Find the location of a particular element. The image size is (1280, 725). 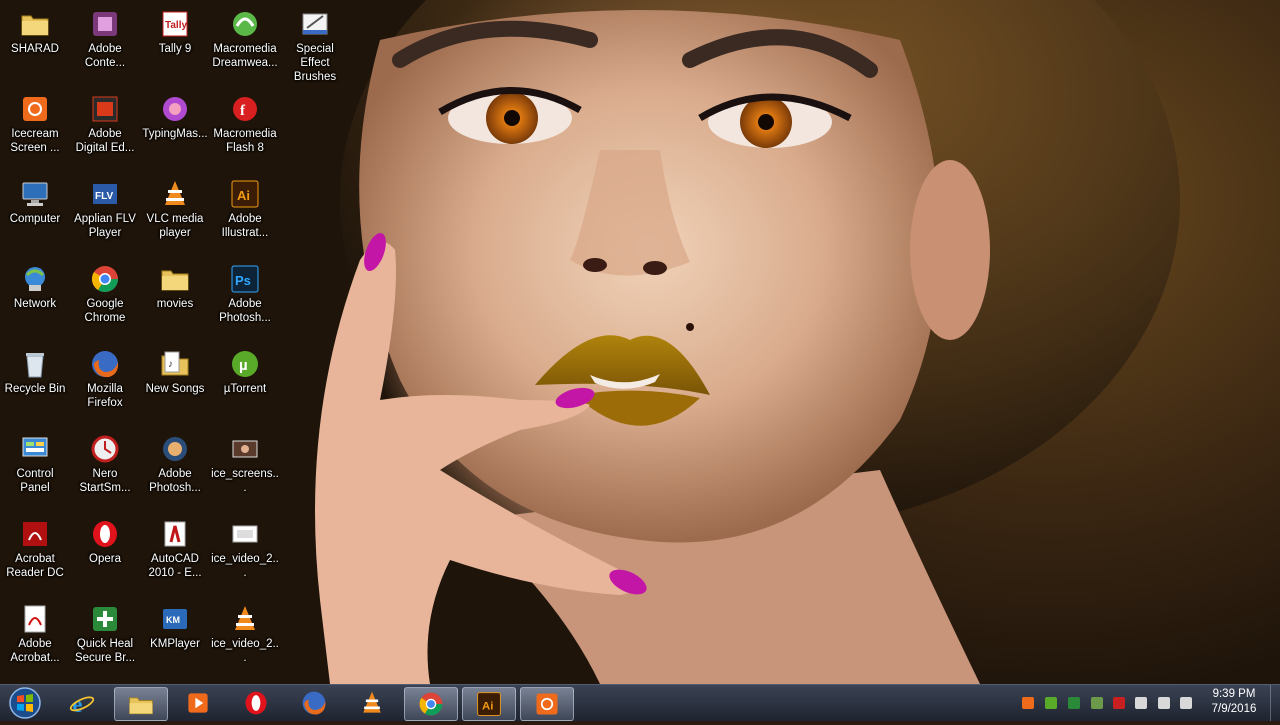

desktop-icon-label: Control Panel is located at coordinates (35, 481).